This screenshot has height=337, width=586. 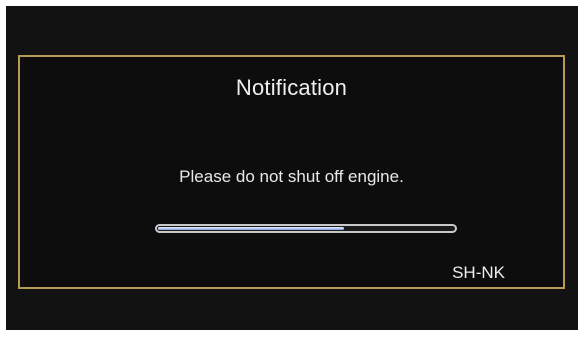 I want to click on progress-bar, so click(x=306, y=228).